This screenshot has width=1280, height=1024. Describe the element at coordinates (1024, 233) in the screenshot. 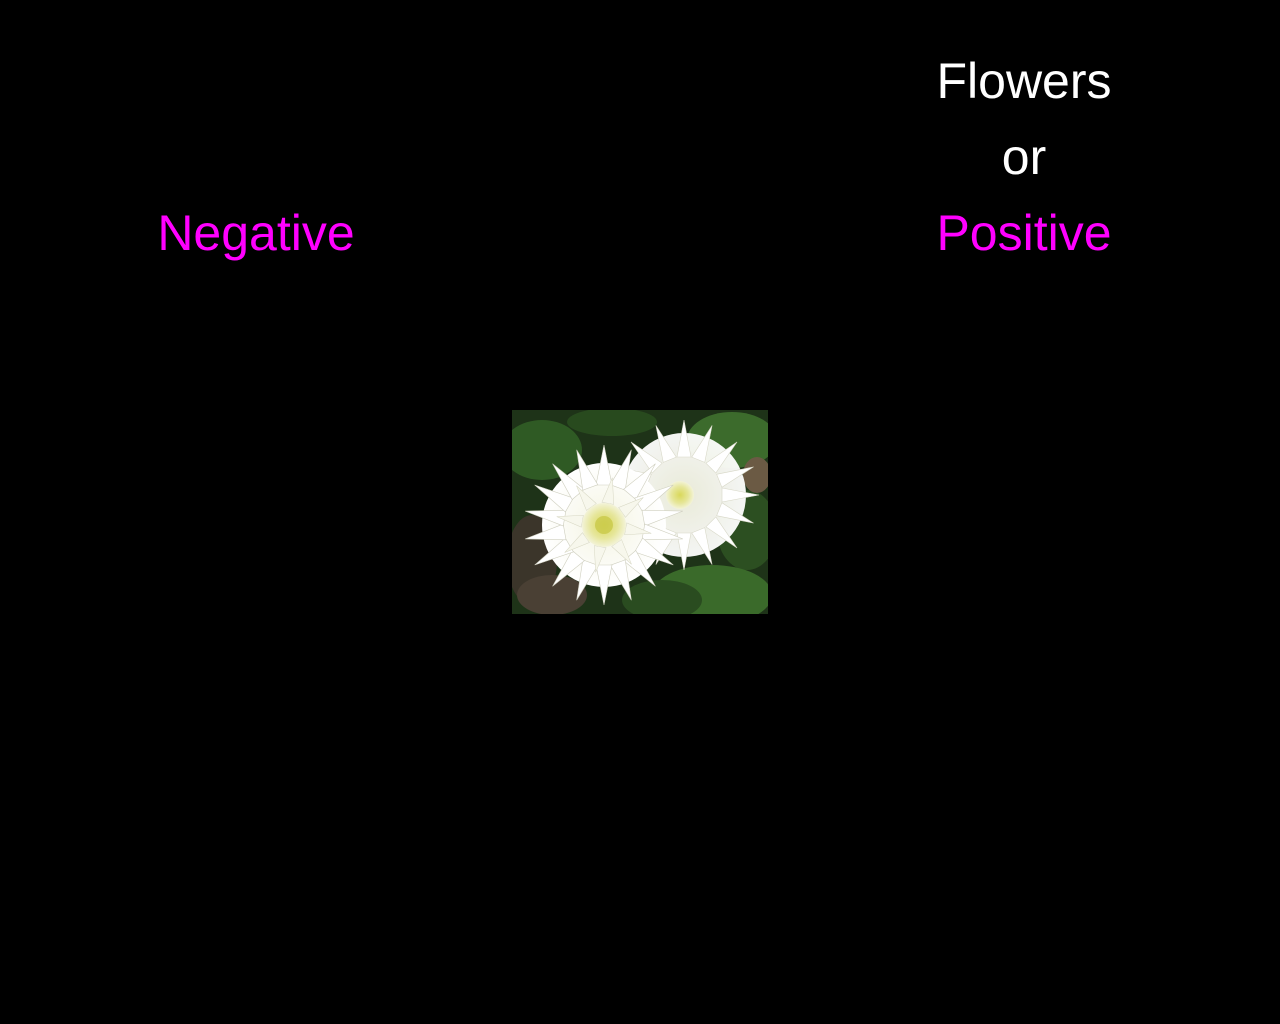

I see `right-category-bottom-label: Positive` at that location.